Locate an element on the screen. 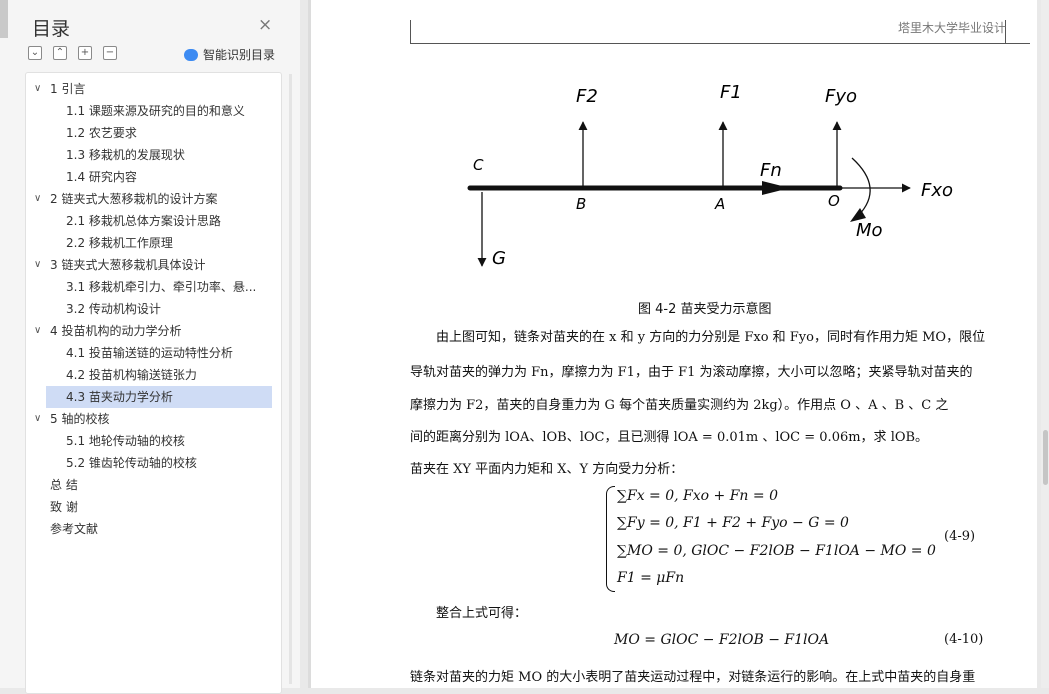  toc-toolbar: ⌄ ⌃ + − is located at coordinates (72, 53).